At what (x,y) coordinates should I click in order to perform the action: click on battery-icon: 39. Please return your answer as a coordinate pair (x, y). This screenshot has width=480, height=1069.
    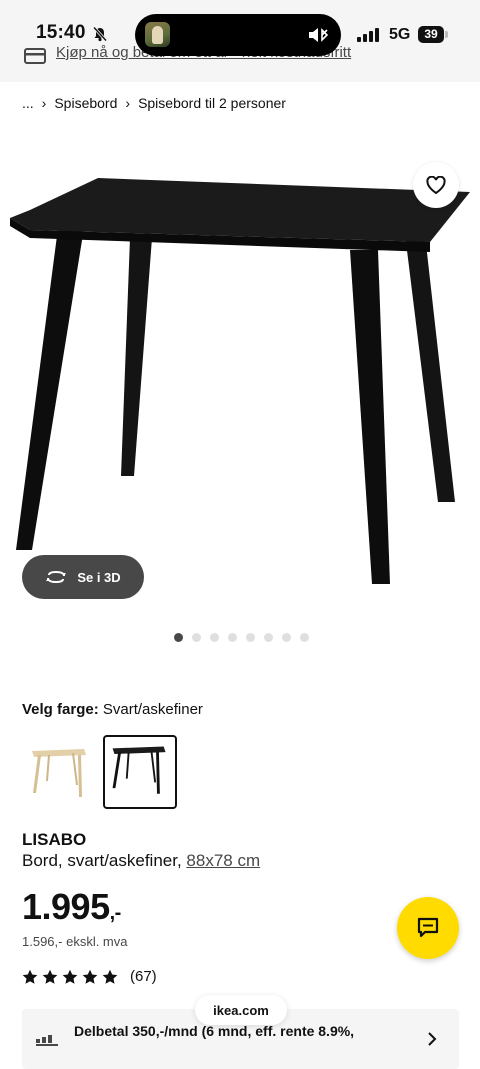
    Looking at the image, I should click on (434, 34).